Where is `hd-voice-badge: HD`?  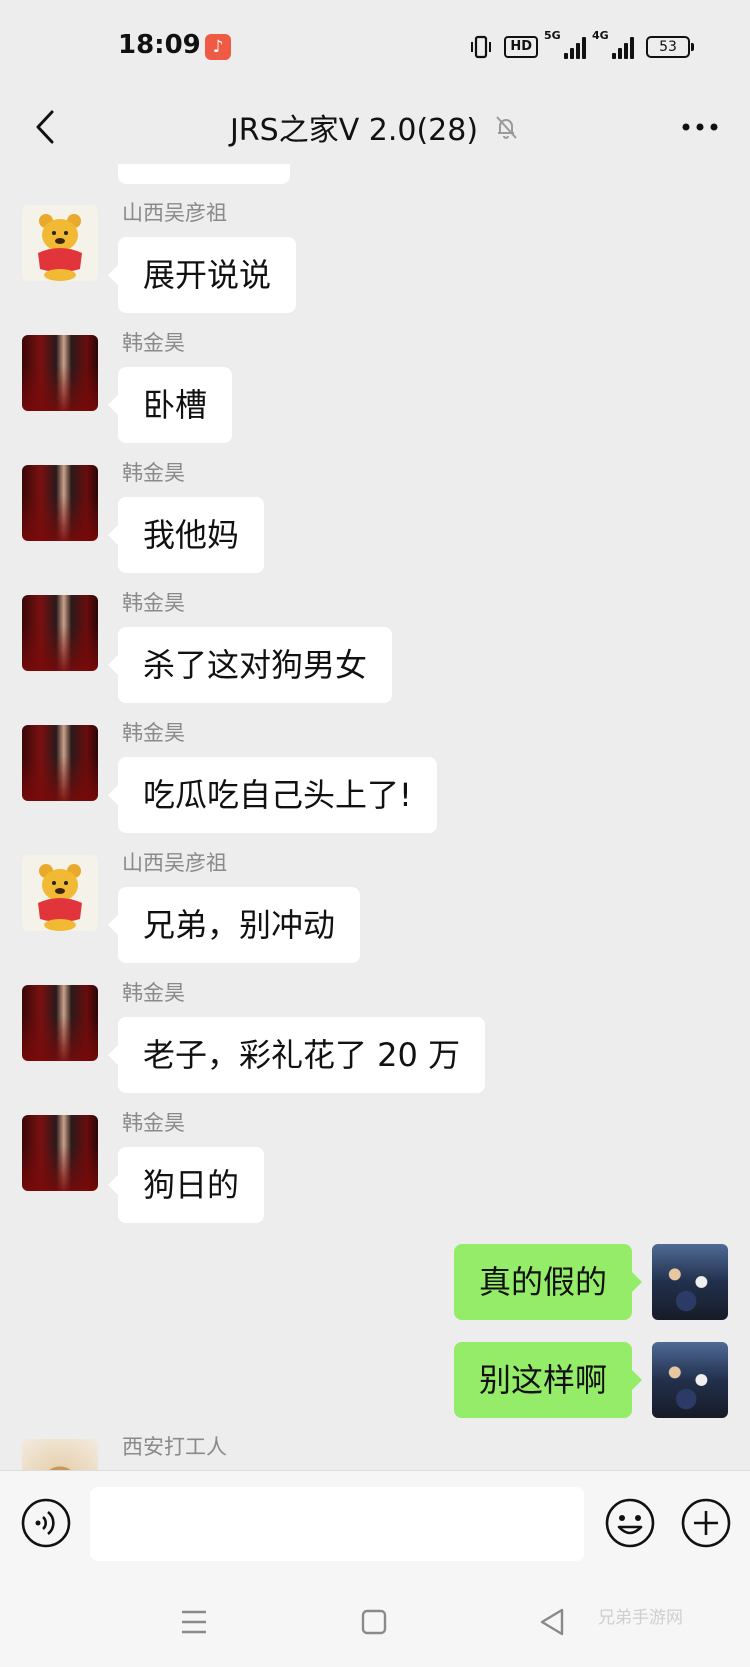
hd-voice-badge: HD is located at coordinates (521, 47).